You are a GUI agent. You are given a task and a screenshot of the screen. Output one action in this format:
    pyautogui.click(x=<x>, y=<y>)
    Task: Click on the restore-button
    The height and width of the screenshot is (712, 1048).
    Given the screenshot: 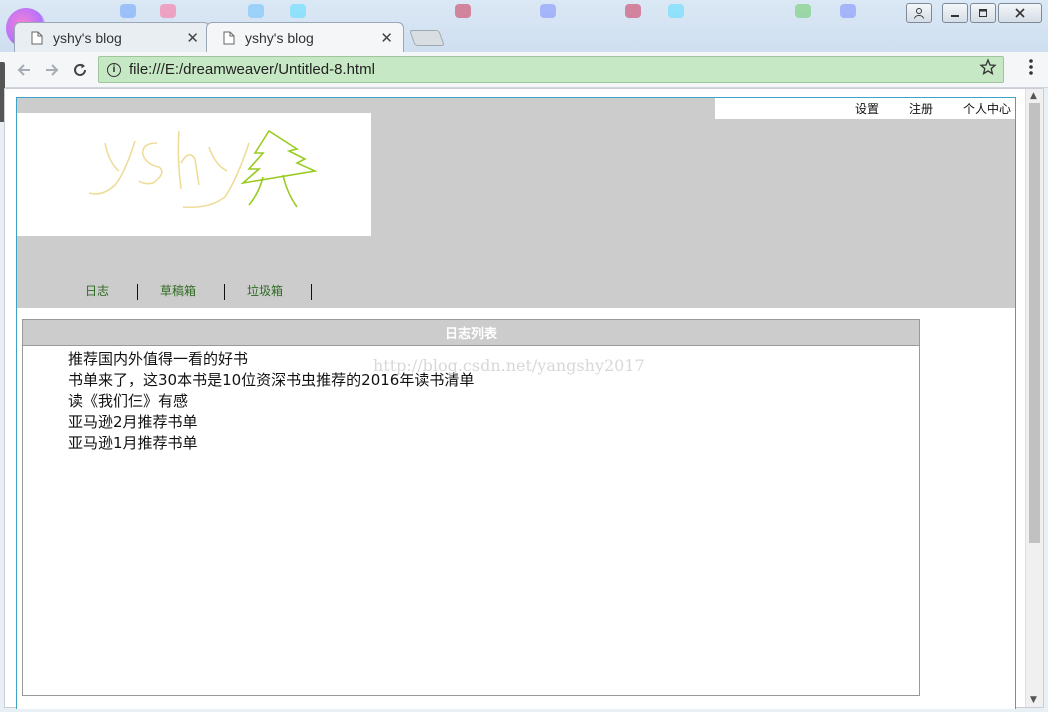 What is the action you would take?
    pyautogui.click(x=983, y=13)
    